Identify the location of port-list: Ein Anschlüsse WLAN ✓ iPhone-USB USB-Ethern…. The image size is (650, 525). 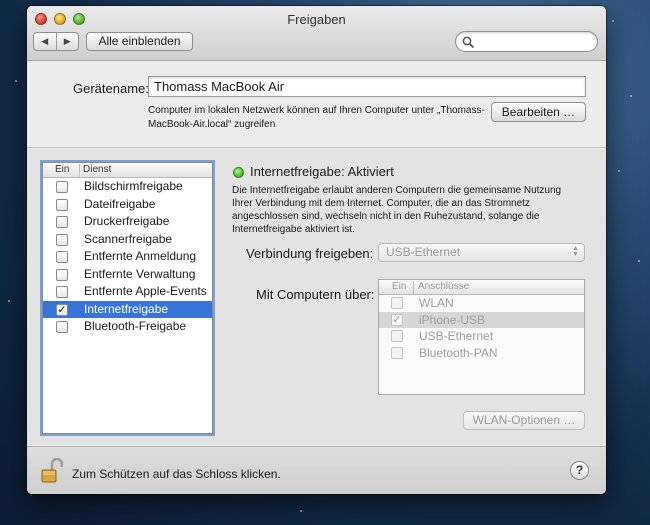
(481, 337).